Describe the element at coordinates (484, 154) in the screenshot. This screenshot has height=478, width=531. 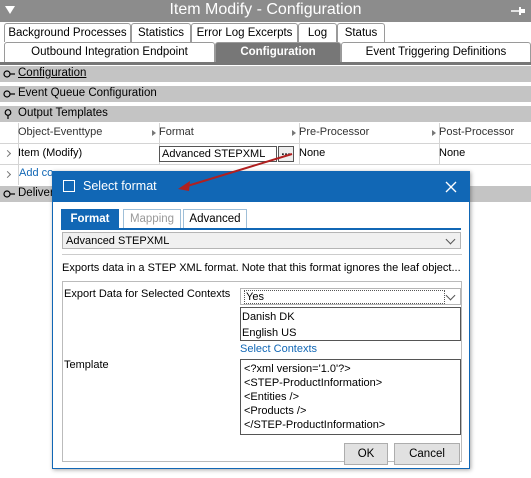
I see `cell-post-processor: None` at that location.